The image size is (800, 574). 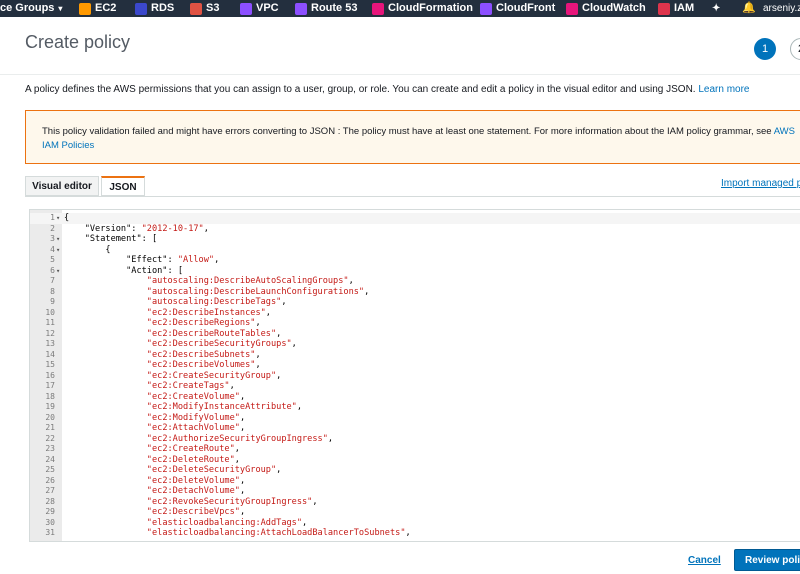 What do you see at coordinates (760, 183) in the screenshot?
I see `import-managed-policy-link: Import managed po` at bounding box center [760, 183].